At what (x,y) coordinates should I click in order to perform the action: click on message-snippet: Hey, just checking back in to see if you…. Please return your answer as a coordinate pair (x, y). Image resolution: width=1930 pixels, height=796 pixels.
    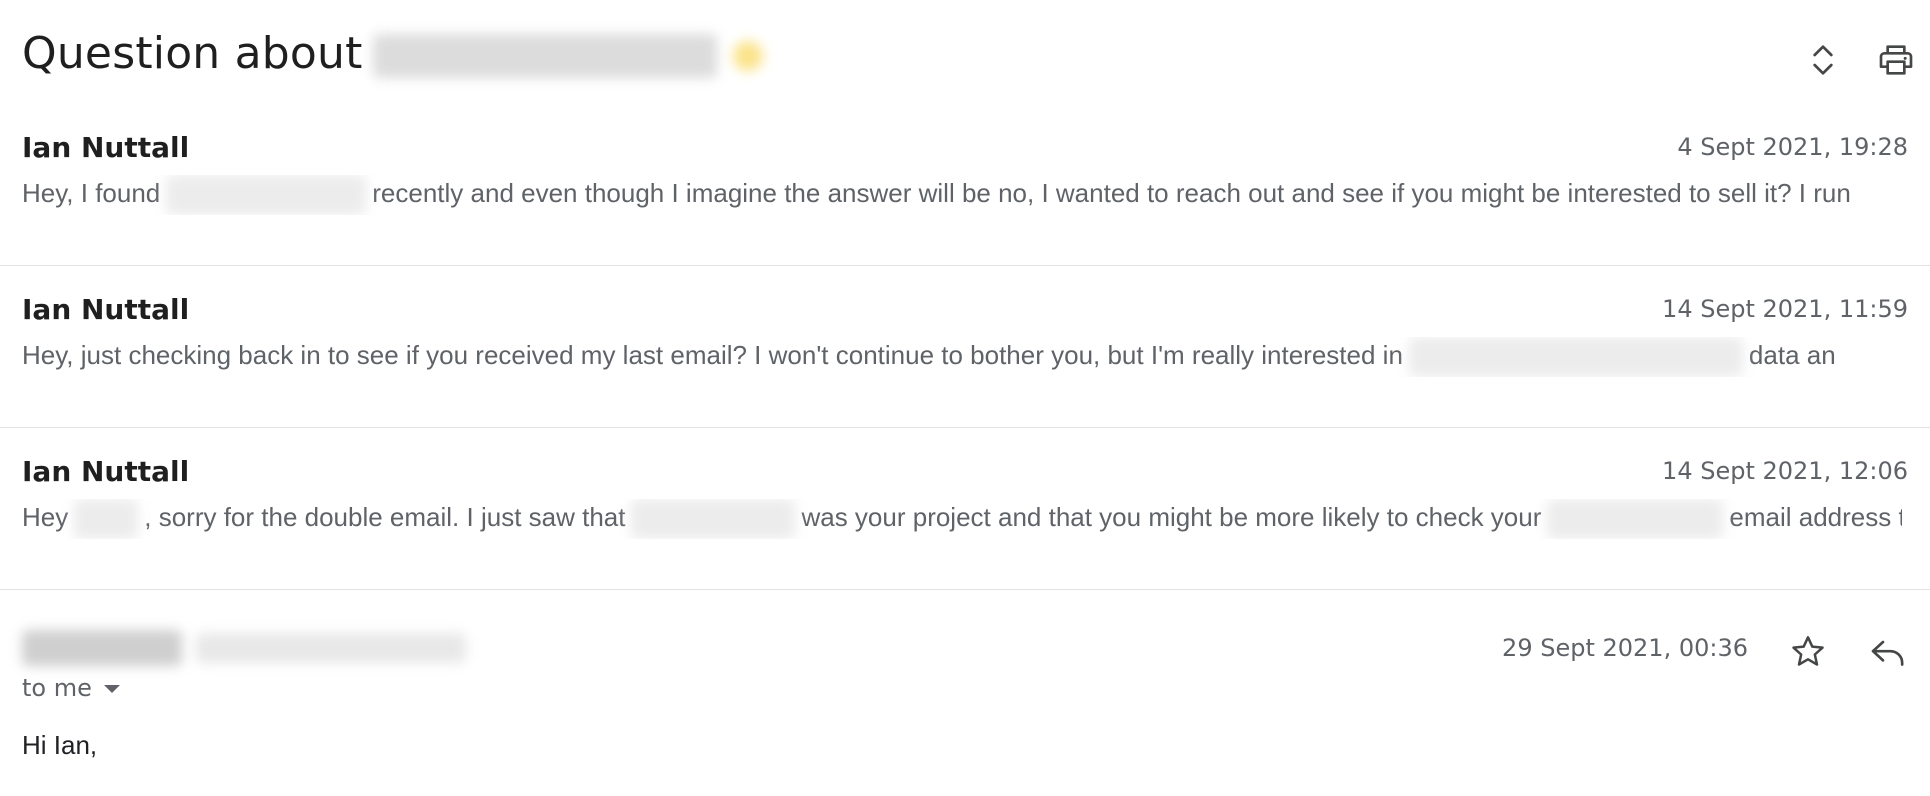
    Looking at the image, I should click on (962, 357).